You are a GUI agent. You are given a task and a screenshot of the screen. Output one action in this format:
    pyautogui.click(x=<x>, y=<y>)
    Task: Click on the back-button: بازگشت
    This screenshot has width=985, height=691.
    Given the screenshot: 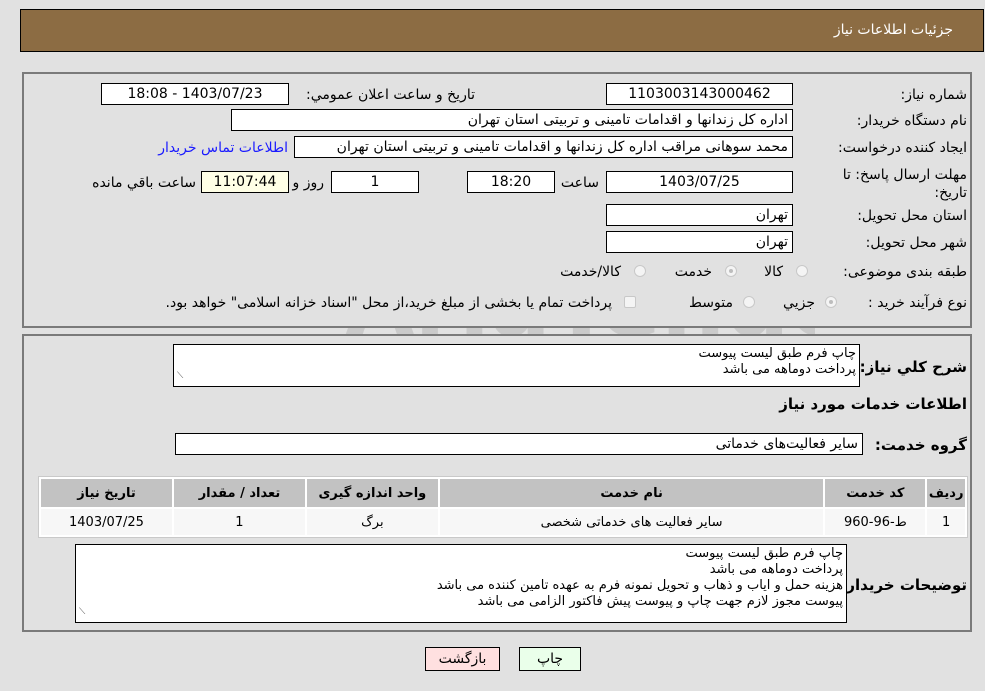 What is the action you would take?
    pyautogui.click(x=462, y=659)
    